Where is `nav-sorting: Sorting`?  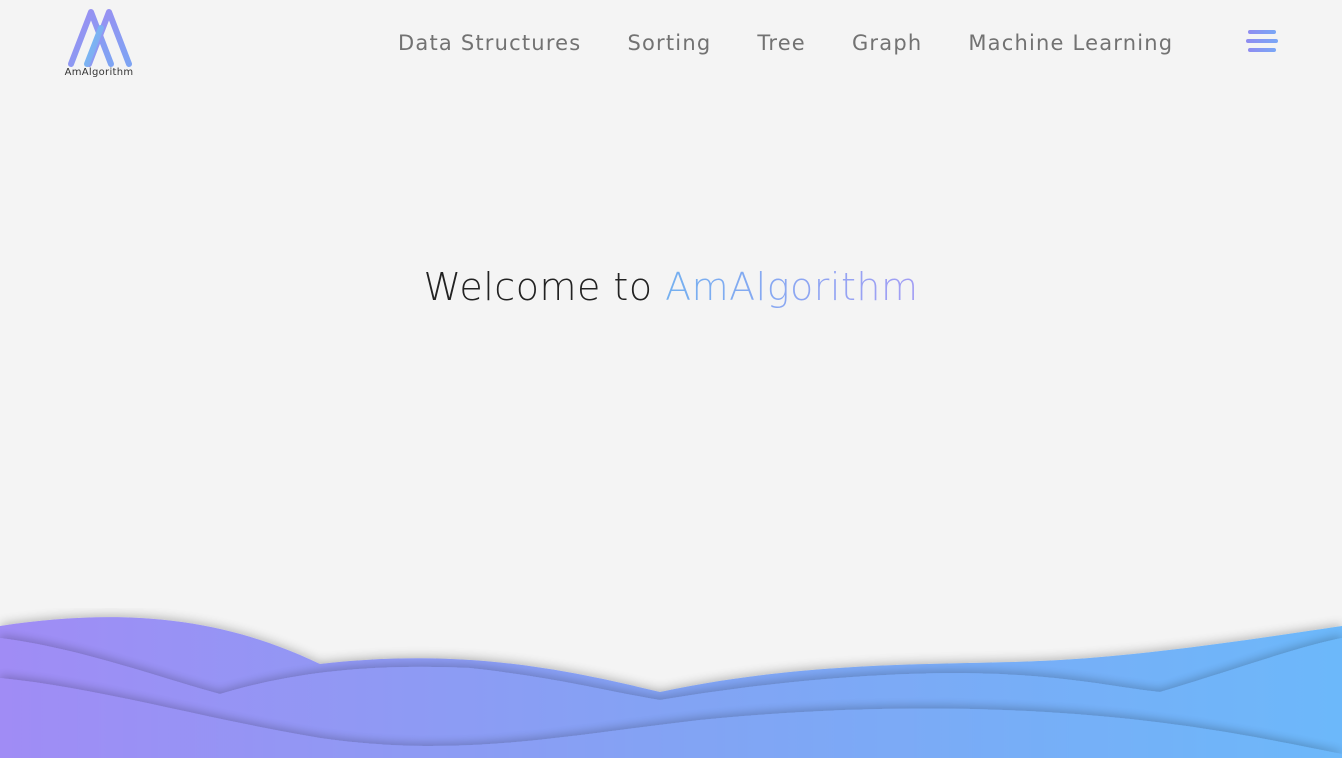
nav-sorting: Sorting is located at coordinates (669, 43).